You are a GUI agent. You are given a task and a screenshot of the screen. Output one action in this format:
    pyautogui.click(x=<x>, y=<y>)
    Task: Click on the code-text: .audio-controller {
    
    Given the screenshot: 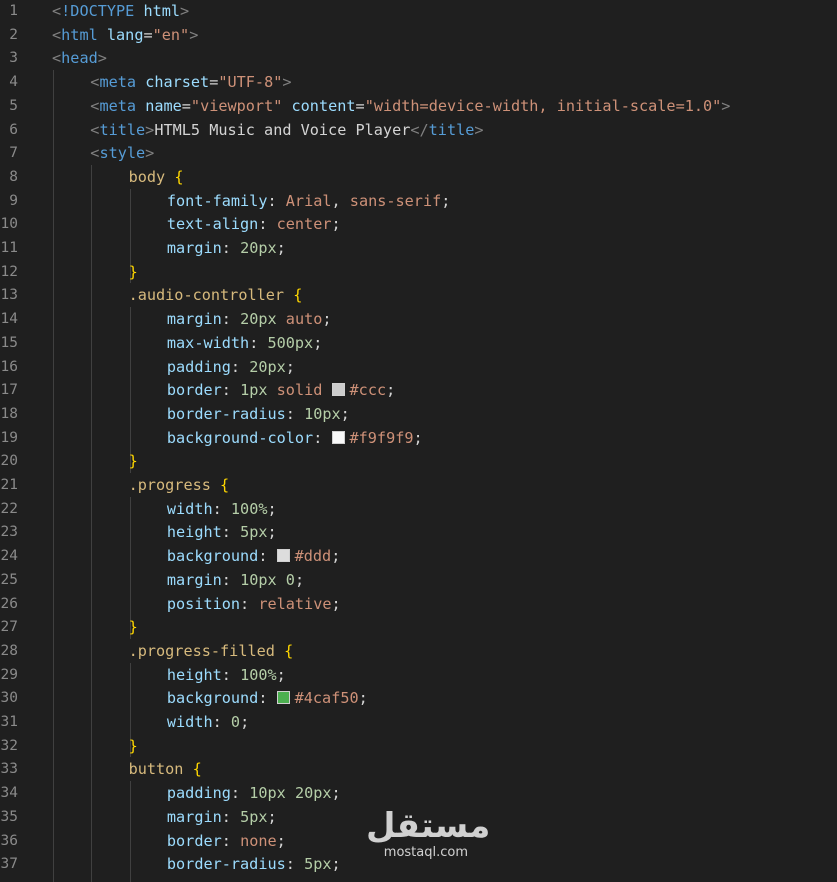 What is the action you would take?
    pyautogui.click(x=216, y=295)
    